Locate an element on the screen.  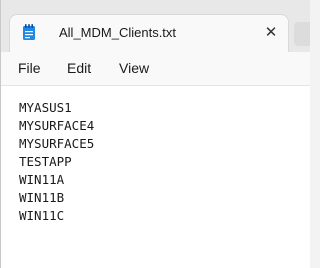
menu-bar: File Edit View is located at coordinates (155, 69).